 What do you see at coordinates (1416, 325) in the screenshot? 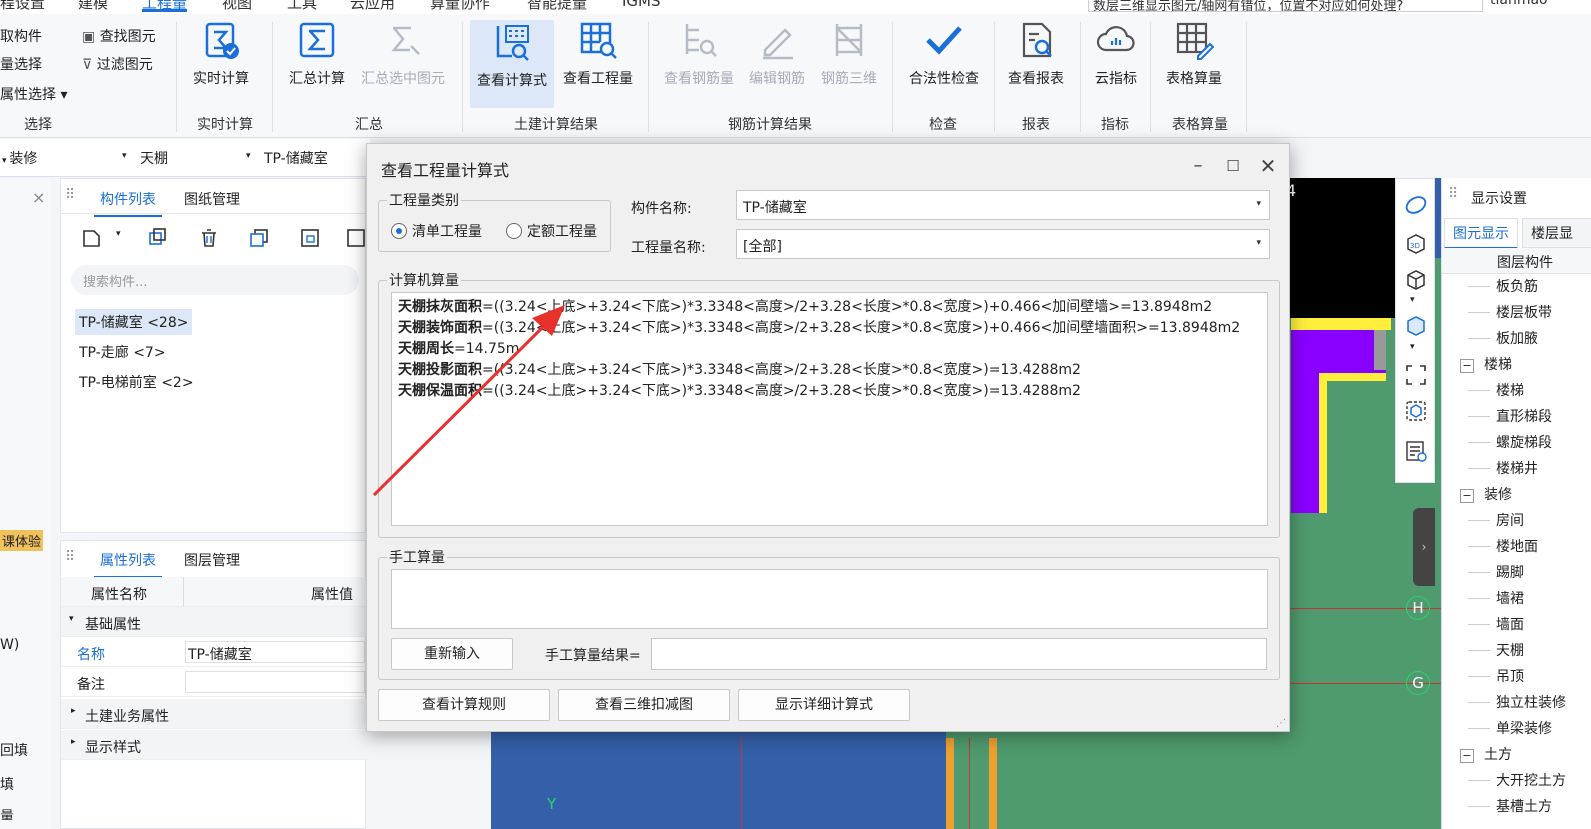
I see `solid-cube-icon` at bounding box center [1416, 325].